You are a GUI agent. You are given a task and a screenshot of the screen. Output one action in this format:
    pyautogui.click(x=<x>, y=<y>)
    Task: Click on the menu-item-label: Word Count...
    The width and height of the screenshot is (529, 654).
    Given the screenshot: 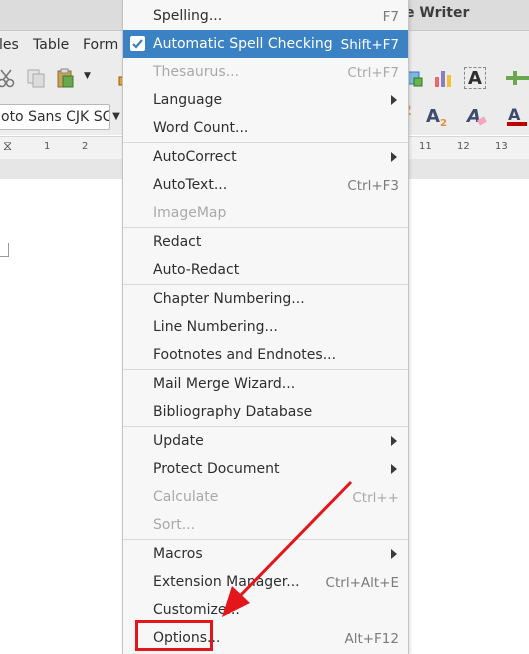 What is the action you would take?
    pyautogui.click(x=201, y=128)
    